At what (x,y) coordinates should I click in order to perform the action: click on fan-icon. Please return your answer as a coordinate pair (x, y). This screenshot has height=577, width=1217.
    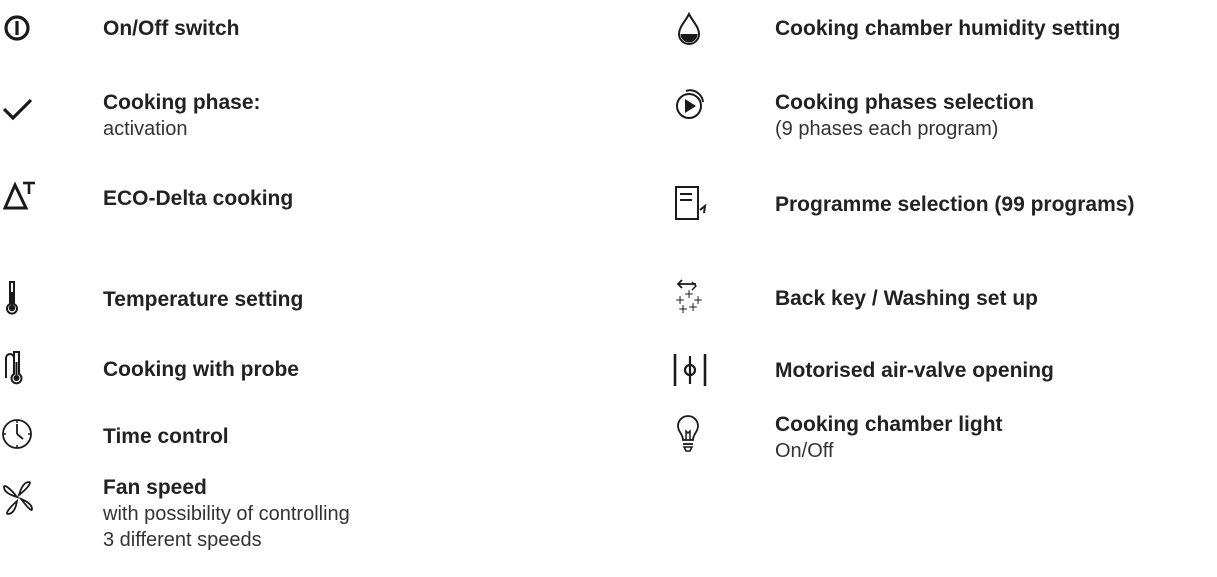
    Looking at the image, I should click on (20, 498).